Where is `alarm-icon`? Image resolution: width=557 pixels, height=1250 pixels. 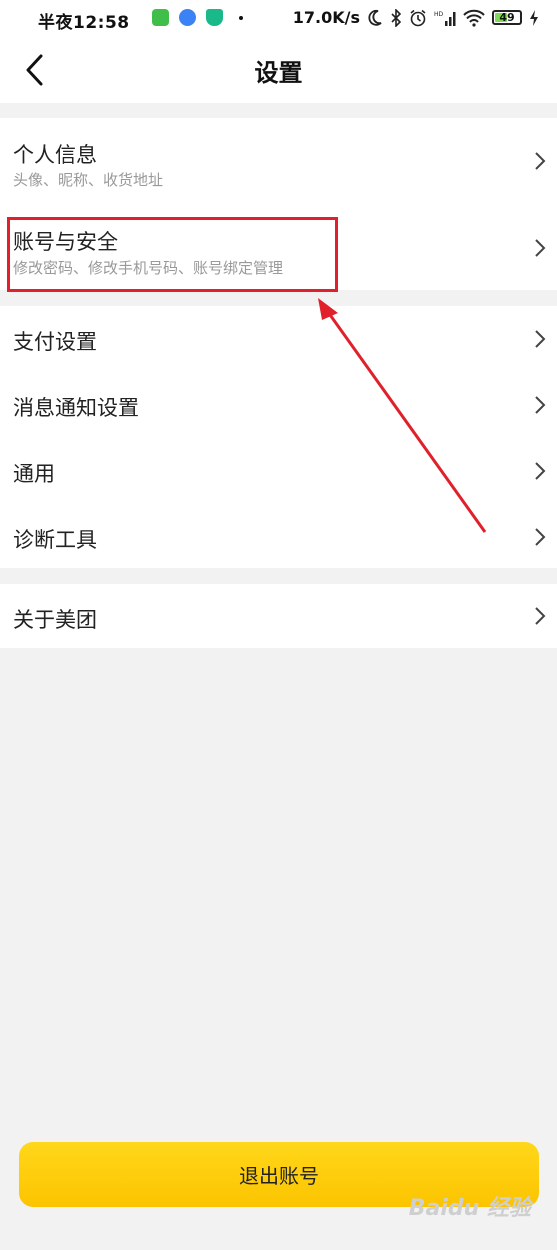 alarm-icon is located at coordinates (418, 17).